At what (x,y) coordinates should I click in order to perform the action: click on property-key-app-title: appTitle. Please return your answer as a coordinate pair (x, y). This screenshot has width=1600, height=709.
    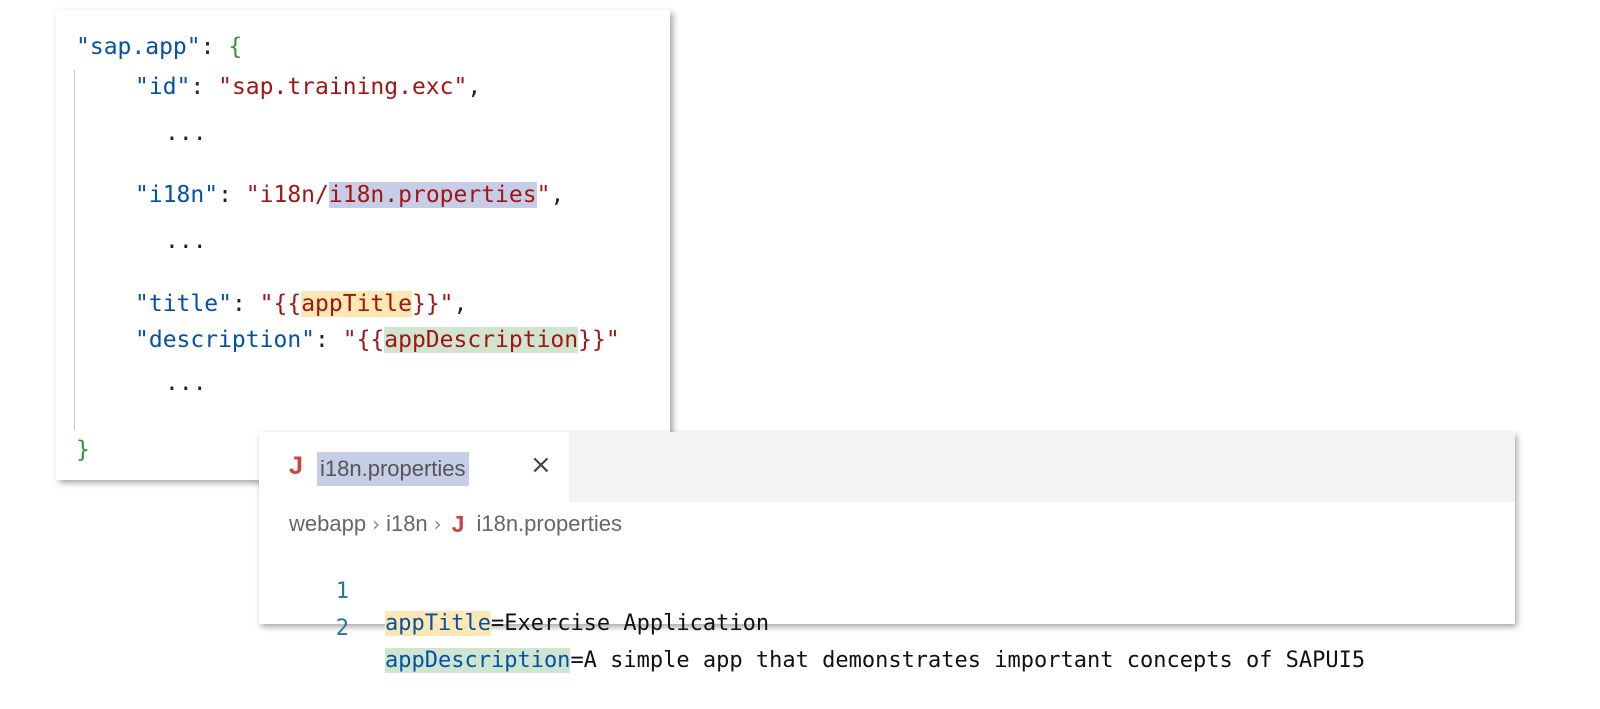
    Looking at the image, I should click on (438, 623).